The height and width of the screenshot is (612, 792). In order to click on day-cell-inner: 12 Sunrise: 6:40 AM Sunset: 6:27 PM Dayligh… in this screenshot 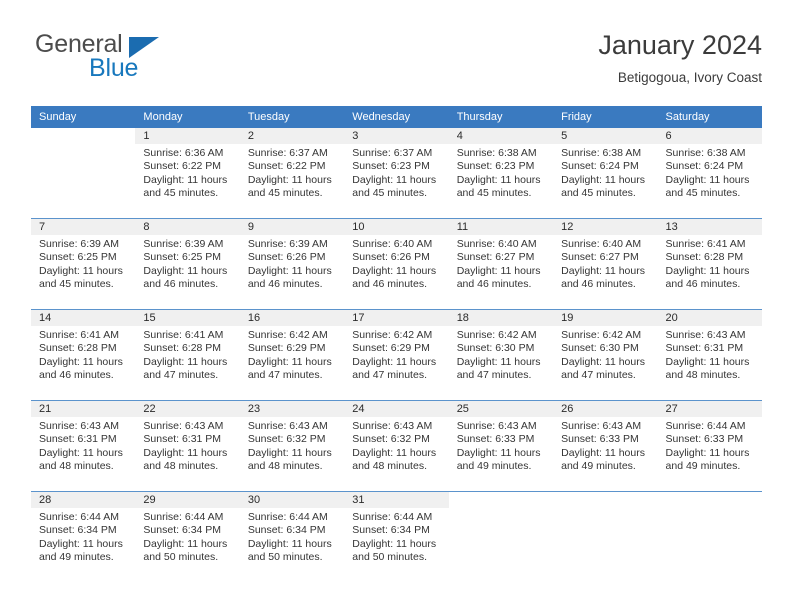, I will do `click(605, 264)`.